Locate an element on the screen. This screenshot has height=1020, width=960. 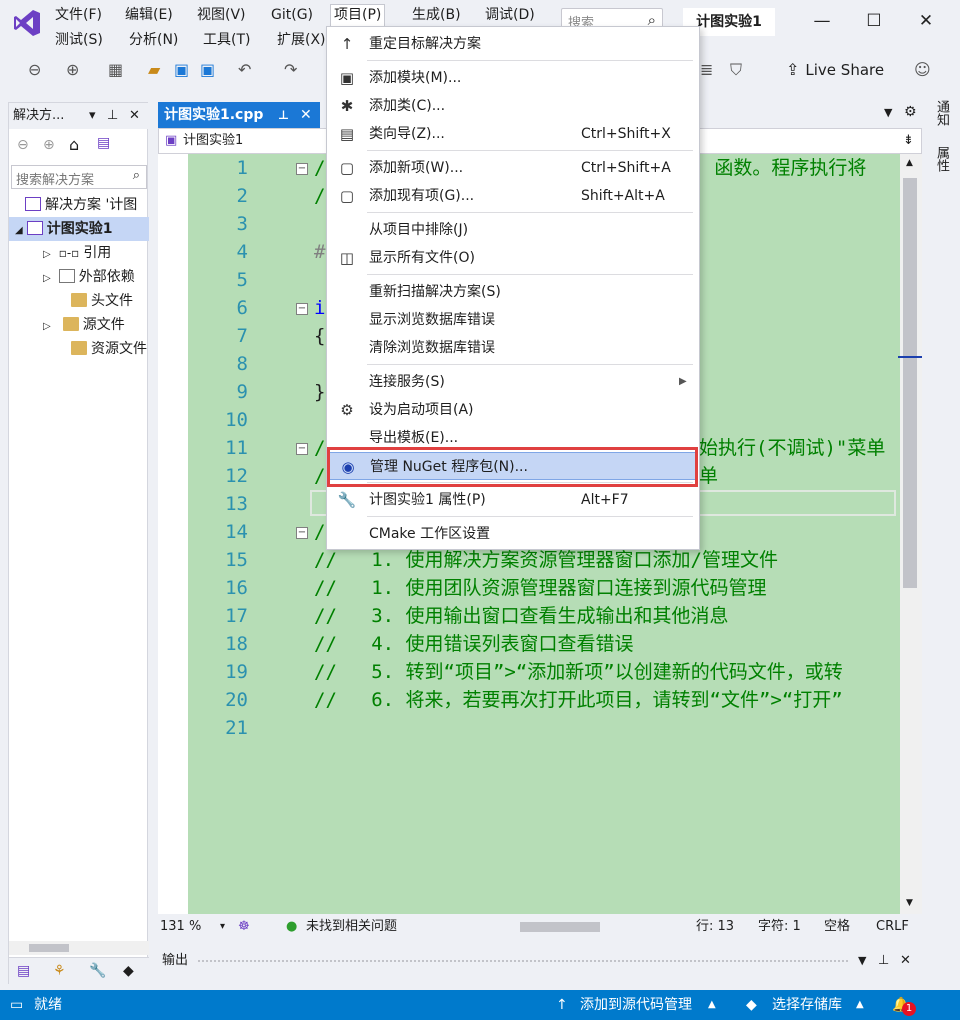
home-icon: ⌂ is located at coordinates (74, 144).